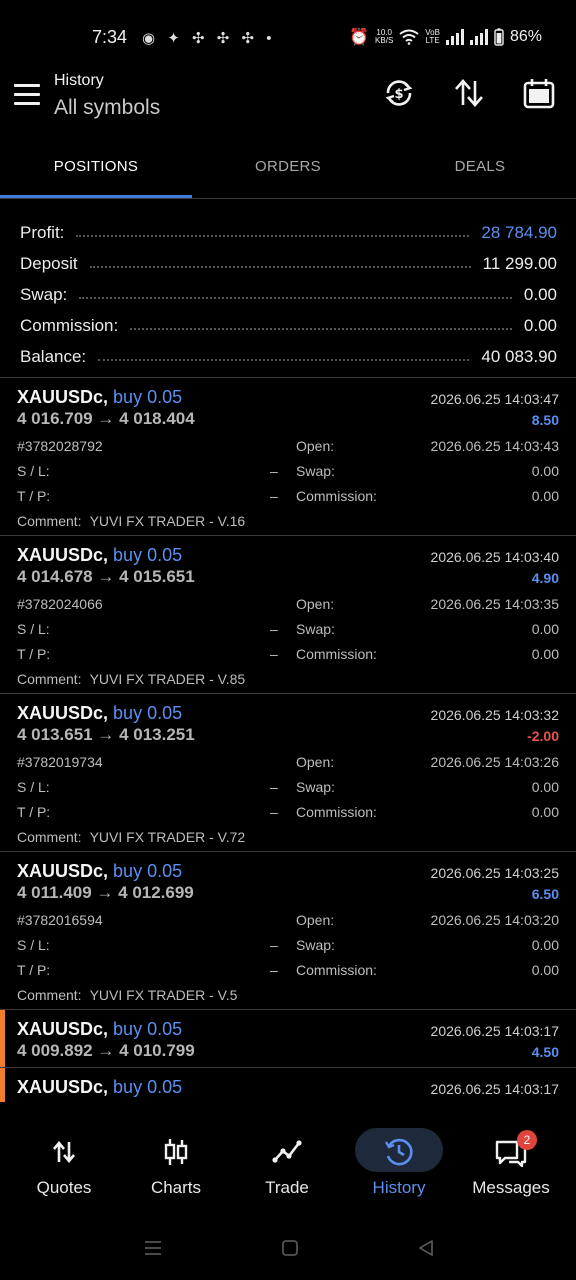 This screenshot has width=576, height=1280. I want to click on currency-exchange-icon: $, so click(399, 93).